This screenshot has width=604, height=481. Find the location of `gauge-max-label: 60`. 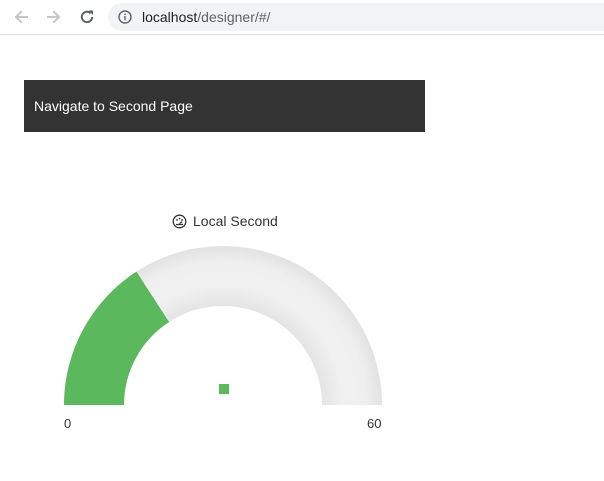

gauge-max-label: 60 is located at coordinates (374, 423).